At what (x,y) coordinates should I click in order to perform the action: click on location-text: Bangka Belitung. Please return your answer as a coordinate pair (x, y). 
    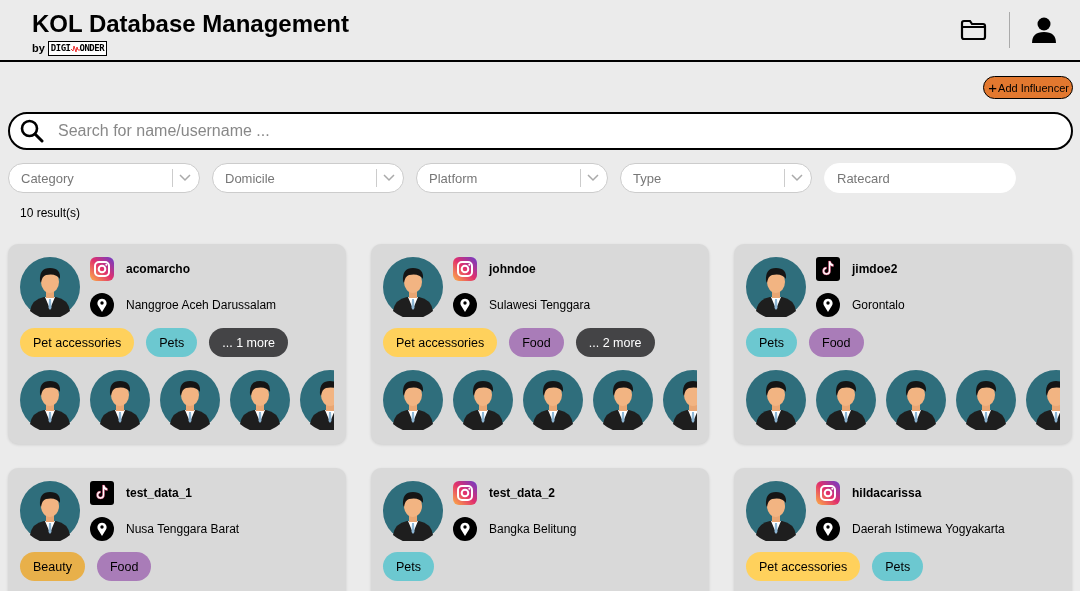
    Looking at the image, I should click on (533, 529).